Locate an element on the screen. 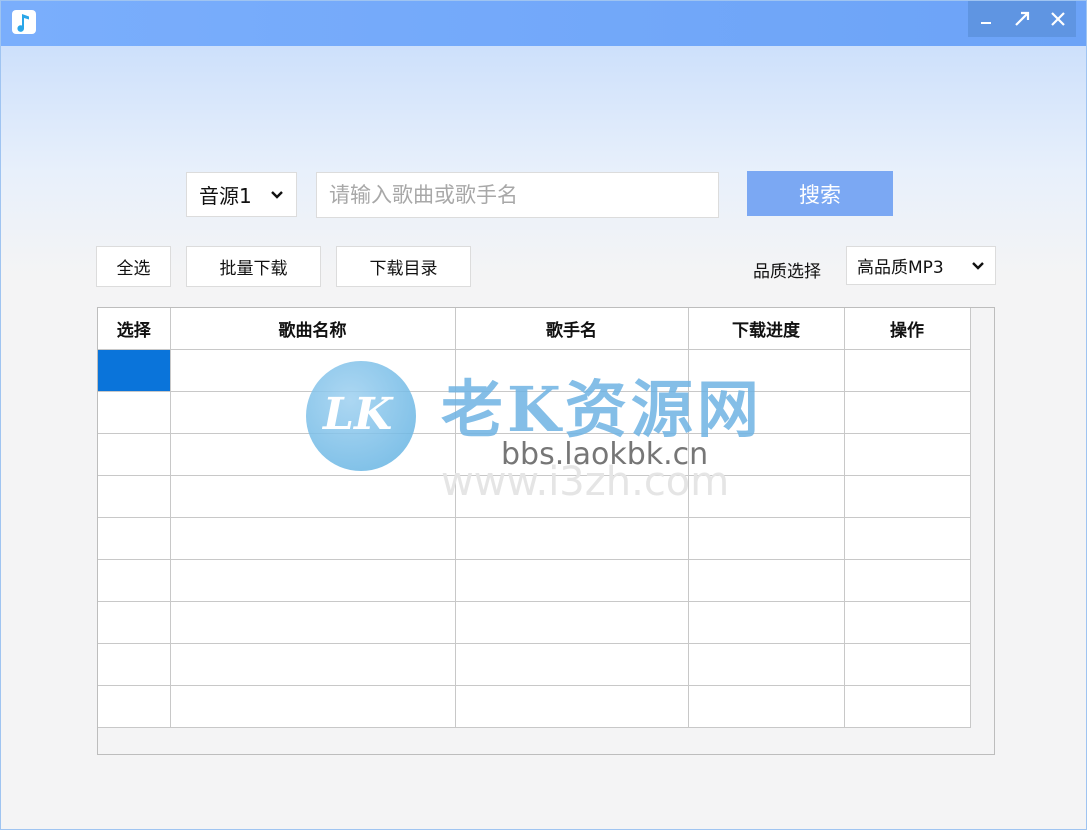  quality-select: 高品质MP3 is located at coordinates (921, 265).